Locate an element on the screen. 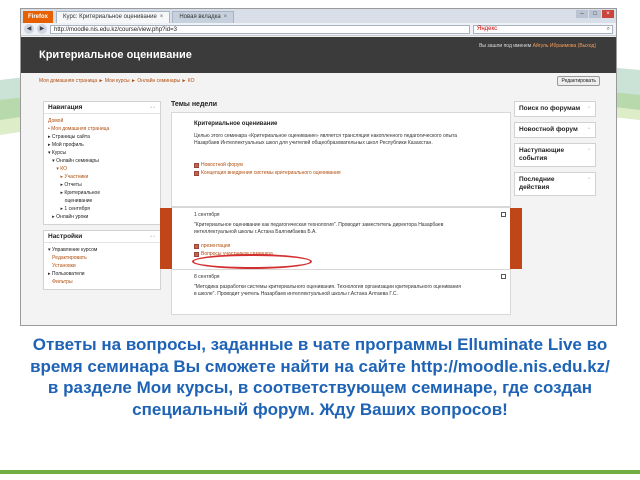 The image size is (640, 480). window-close-icon: × is located at coordinates (608, 14).